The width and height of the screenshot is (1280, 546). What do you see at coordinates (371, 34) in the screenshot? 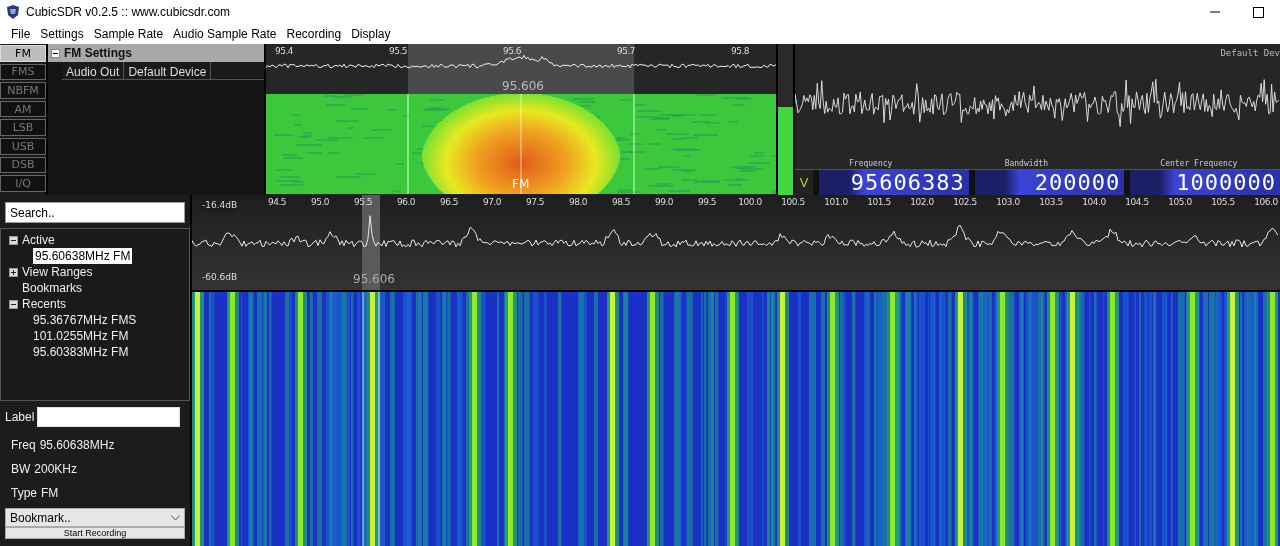
I see `menu-item: Display` at bounding box center [371, 34].